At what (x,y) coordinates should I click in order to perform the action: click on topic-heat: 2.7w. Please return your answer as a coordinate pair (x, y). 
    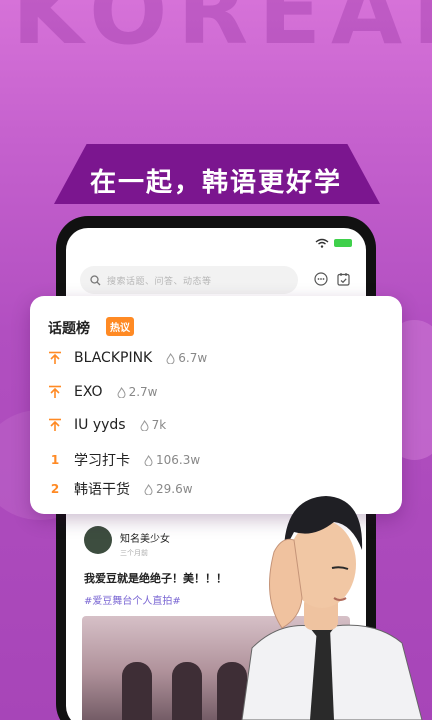
    Looking at the image, I should click on (137, 392).